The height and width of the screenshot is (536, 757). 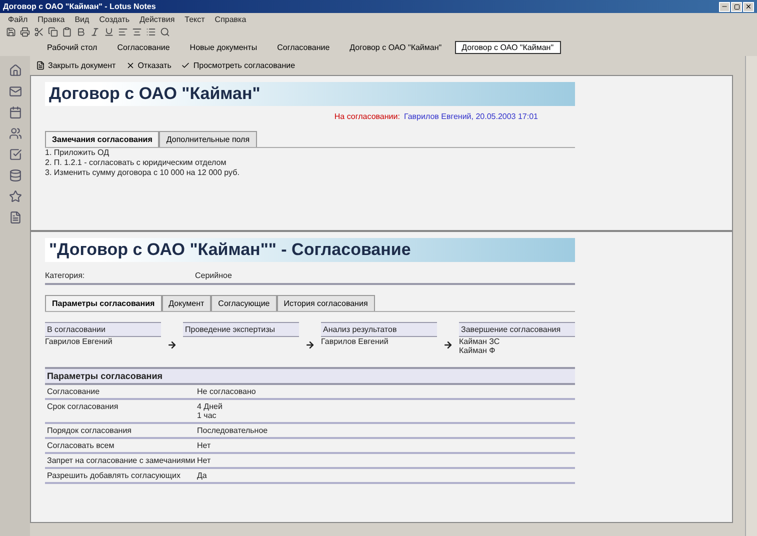 I want to click on tab: Параметры согласования, so click(x=103, y=303).